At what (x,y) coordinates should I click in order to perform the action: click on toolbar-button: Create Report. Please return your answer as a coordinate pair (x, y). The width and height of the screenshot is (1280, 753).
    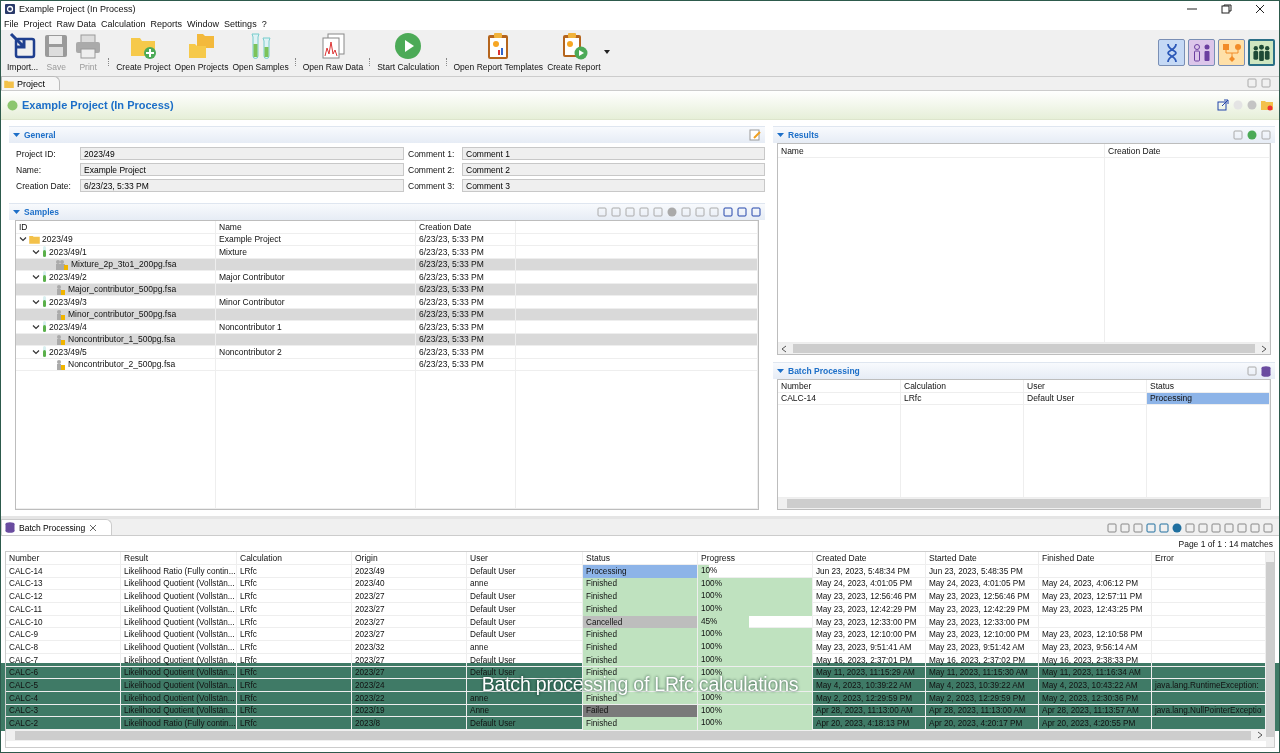
    Looking at the image, I should click on (574, 52).